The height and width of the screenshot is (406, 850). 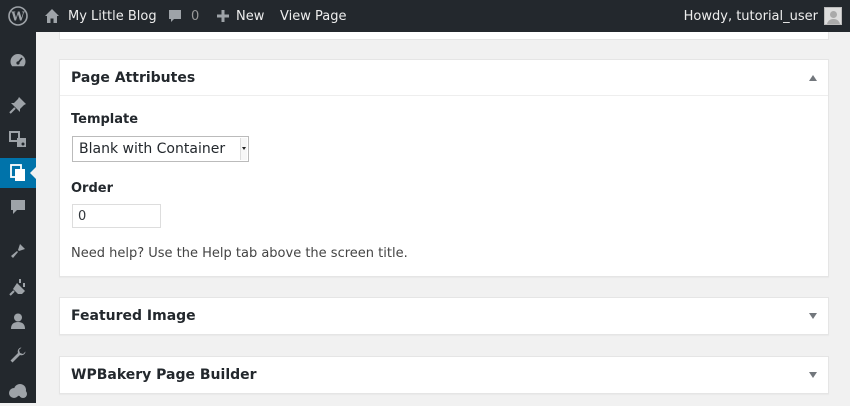 What do you see at coordinates (313, 16) in the screenshot?
I see `view-page-link: View Page` at bounding box center [313, 16].